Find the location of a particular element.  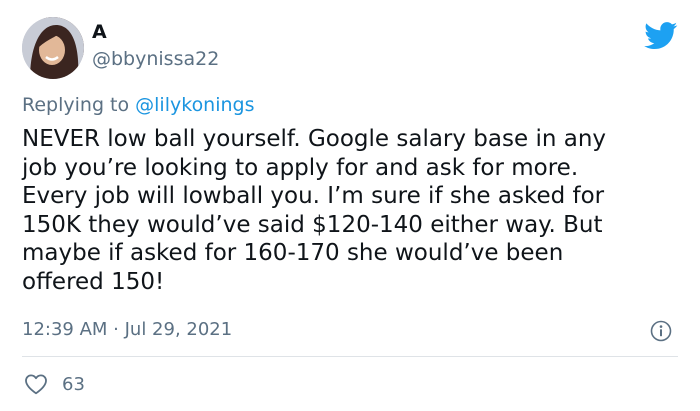

divider is located at coordinates (350, 356).